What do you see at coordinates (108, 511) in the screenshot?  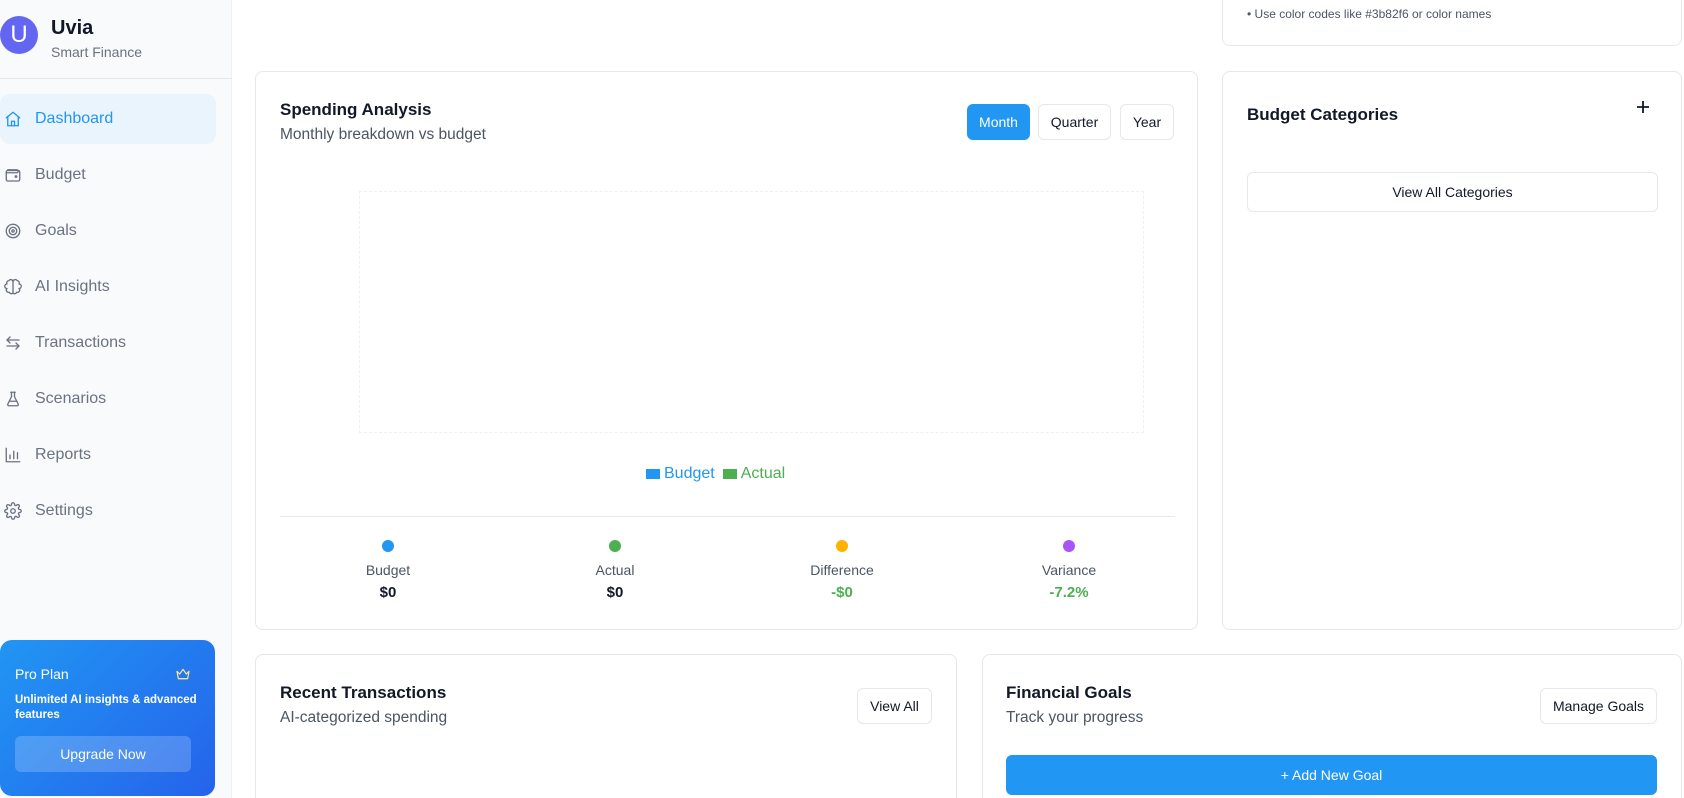 I see `sidebar-item-settings: Settings` at bounding box center [108, 511].